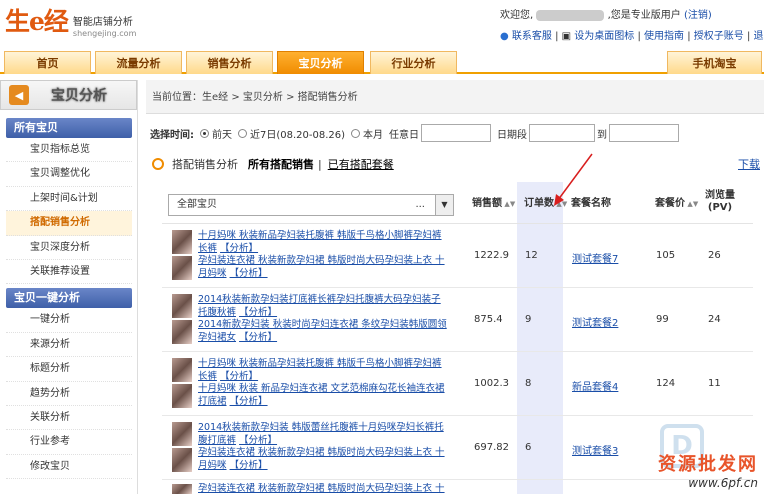 The height and width of the screenshot is (496, 764). I want to click on sidebar-title-text: 宝贝分析, so click(79, 95).